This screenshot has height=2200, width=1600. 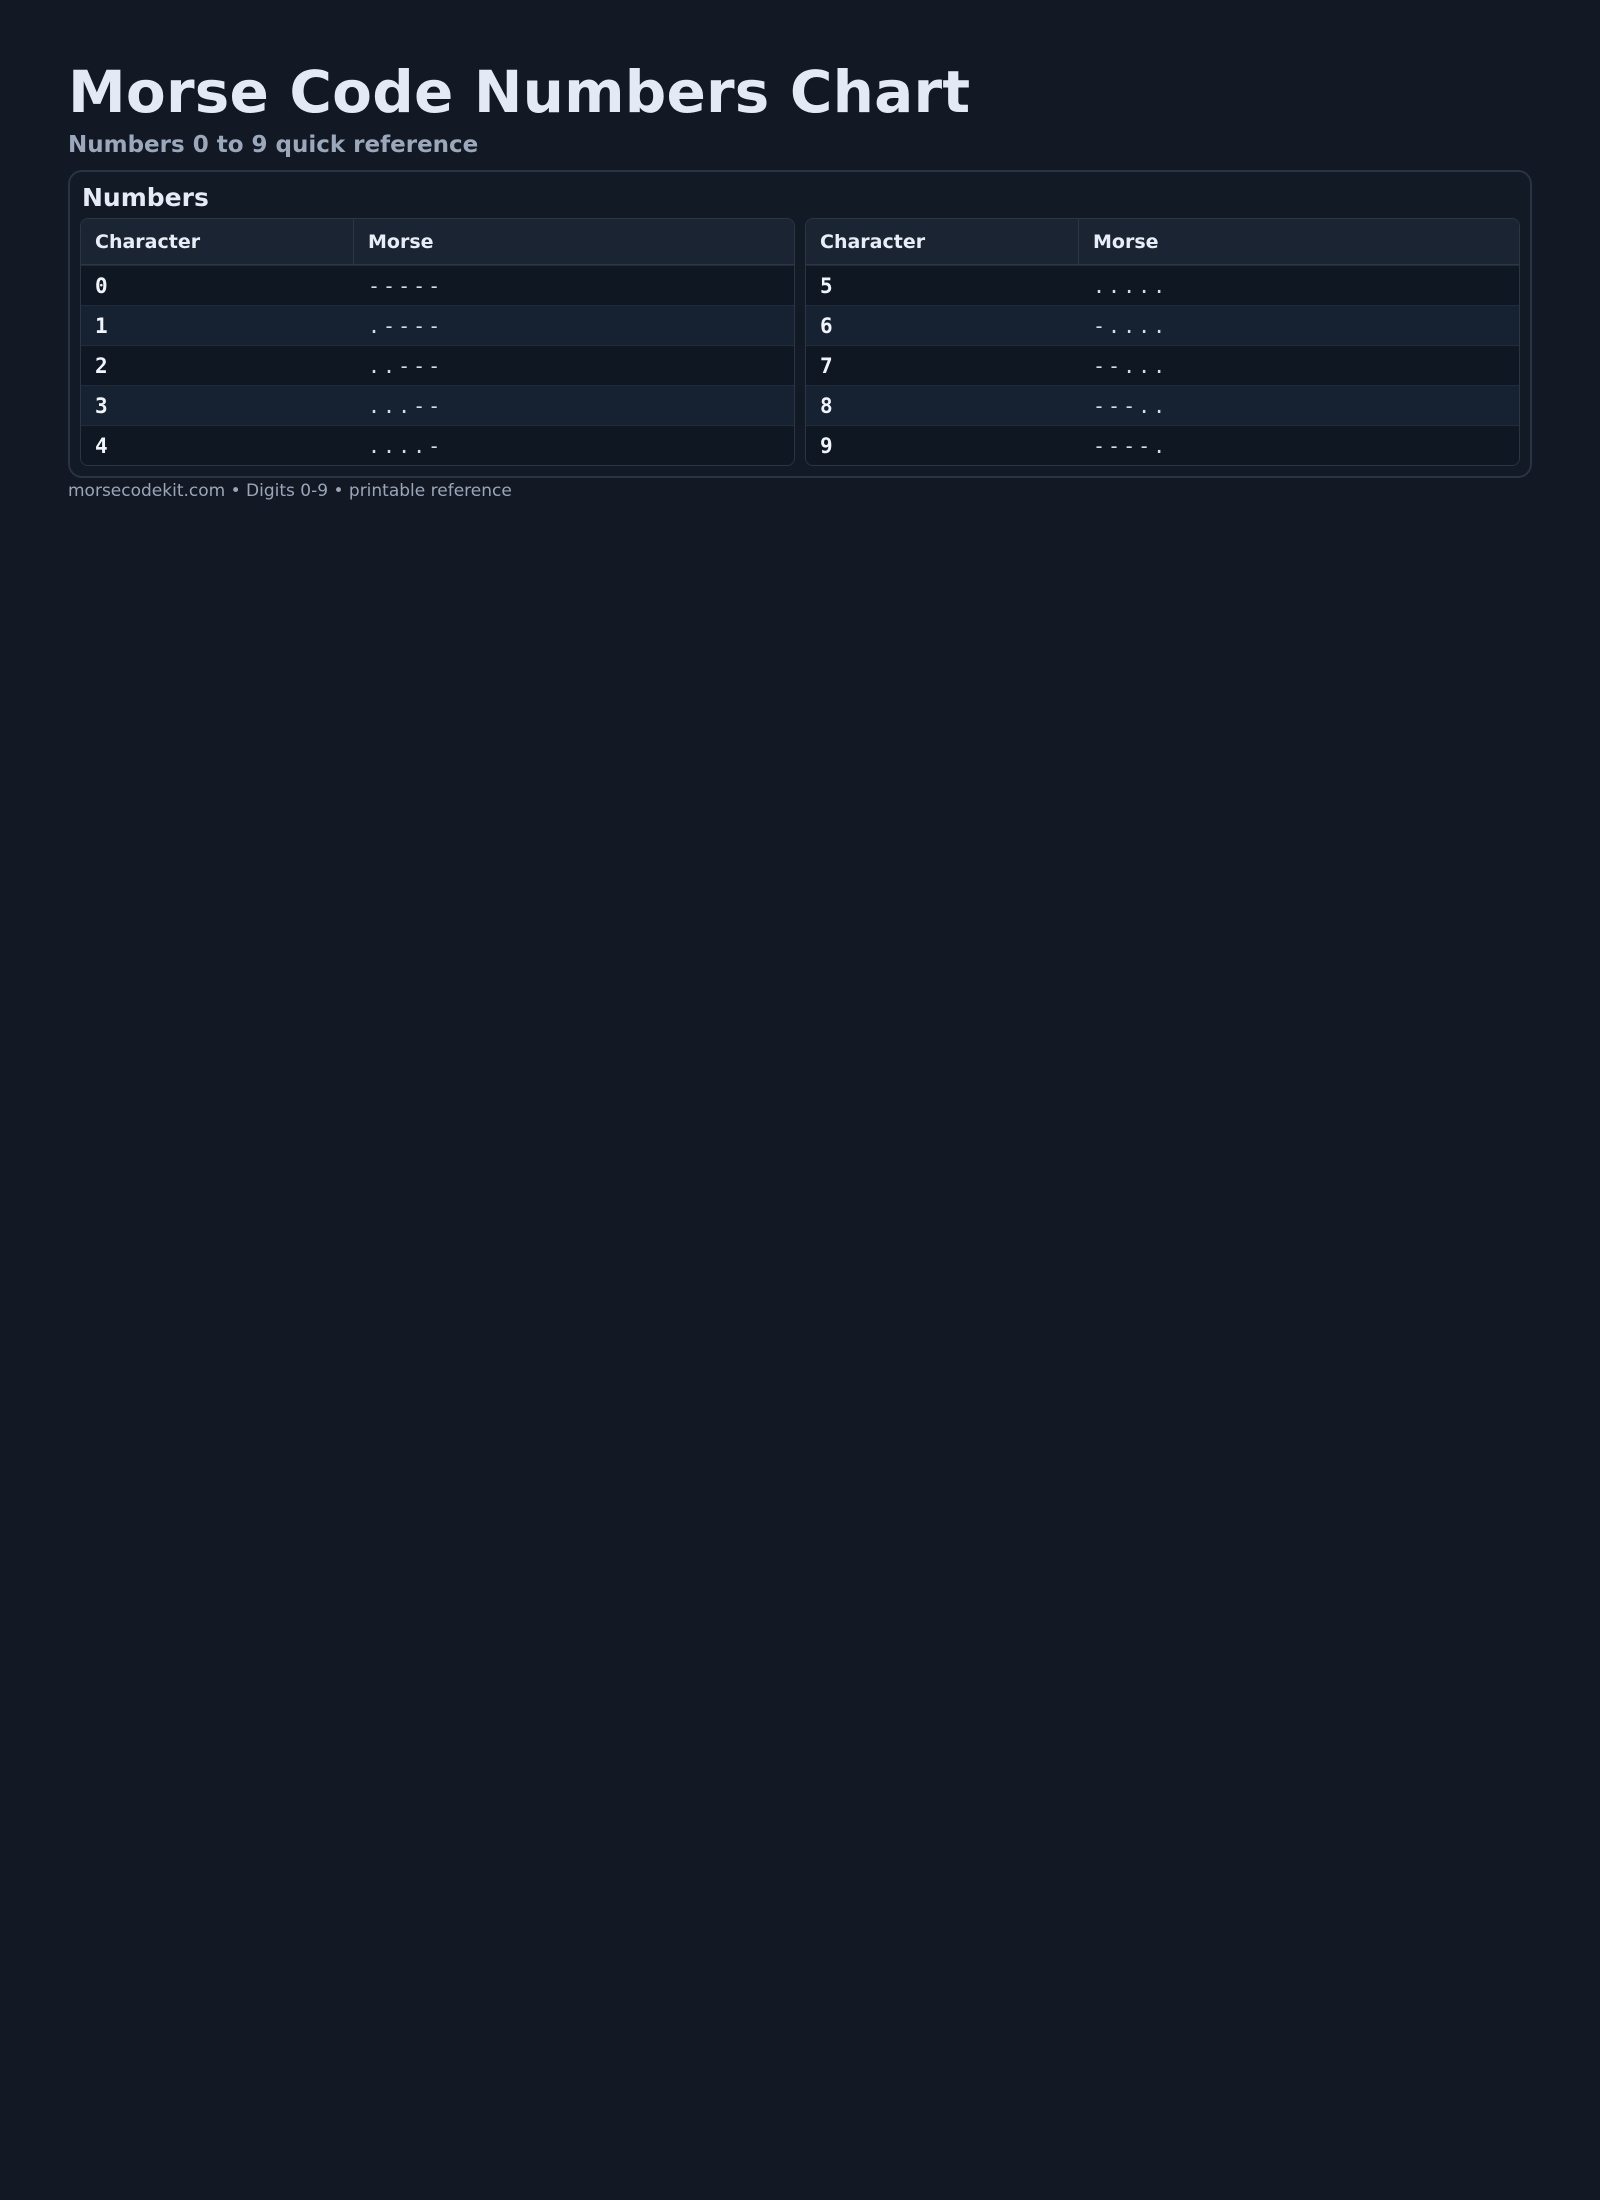 I want to click on table-row: 0 -----, so click(x=437, y=285).